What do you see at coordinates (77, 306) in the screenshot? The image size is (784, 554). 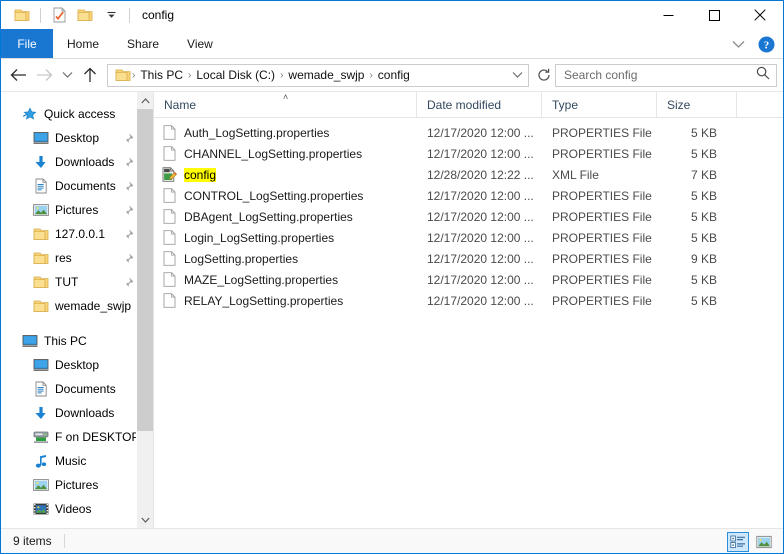 I see `nav-item-wemade-swjp: wemade_swjp` at bounding box center [77, 306].